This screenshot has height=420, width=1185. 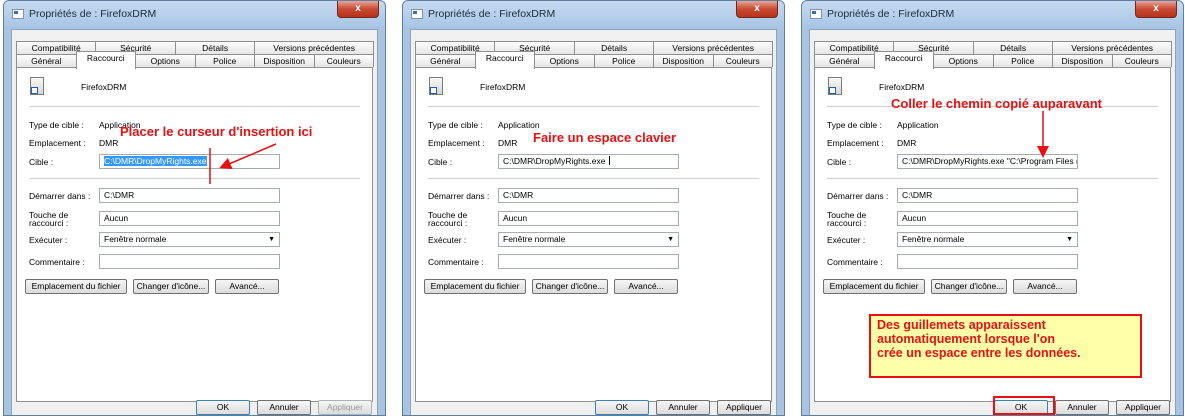 I want to click on callout-line-2: automatiquement lorsque l'on, so click(x=966, y=339).